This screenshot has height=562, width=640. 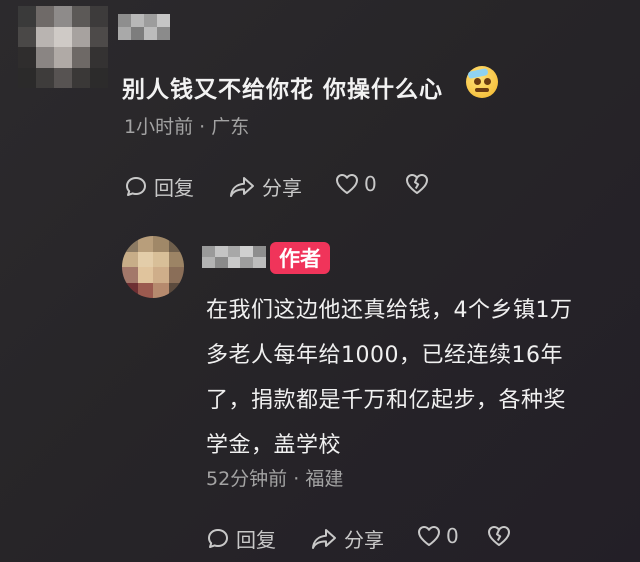 I want to click on reply-time: 52分钟前, so click(x=247, y=479).